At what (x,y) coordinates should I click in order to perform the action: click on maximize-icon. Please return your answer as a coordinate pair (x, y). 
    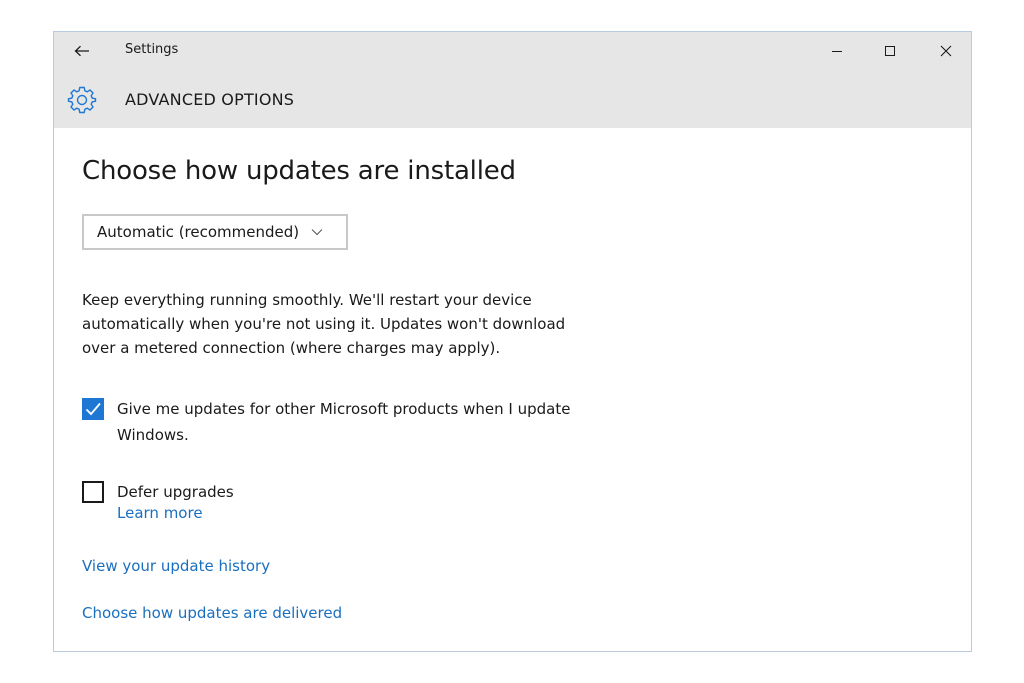
    Looking at the image, I should click on (890, 51).